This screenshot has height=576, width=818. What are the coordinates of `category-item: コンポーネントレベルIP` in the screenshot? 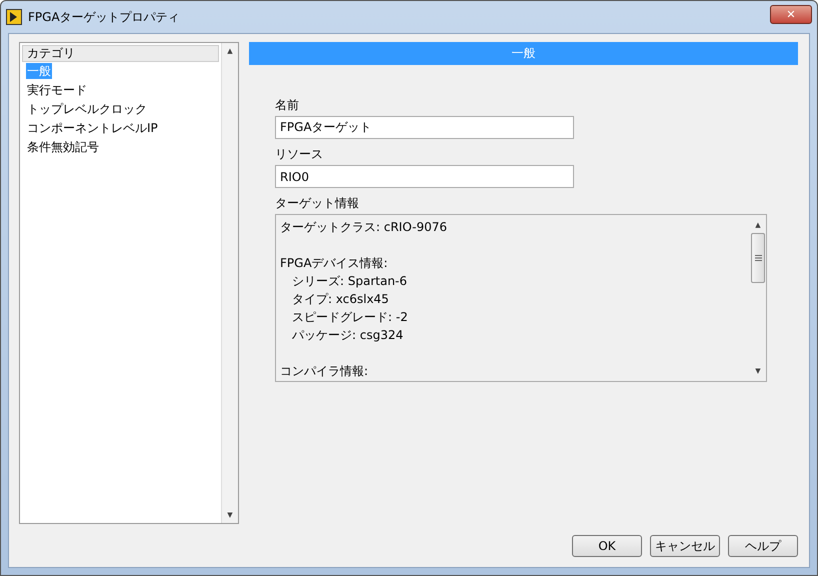 It's located at (92, 128).